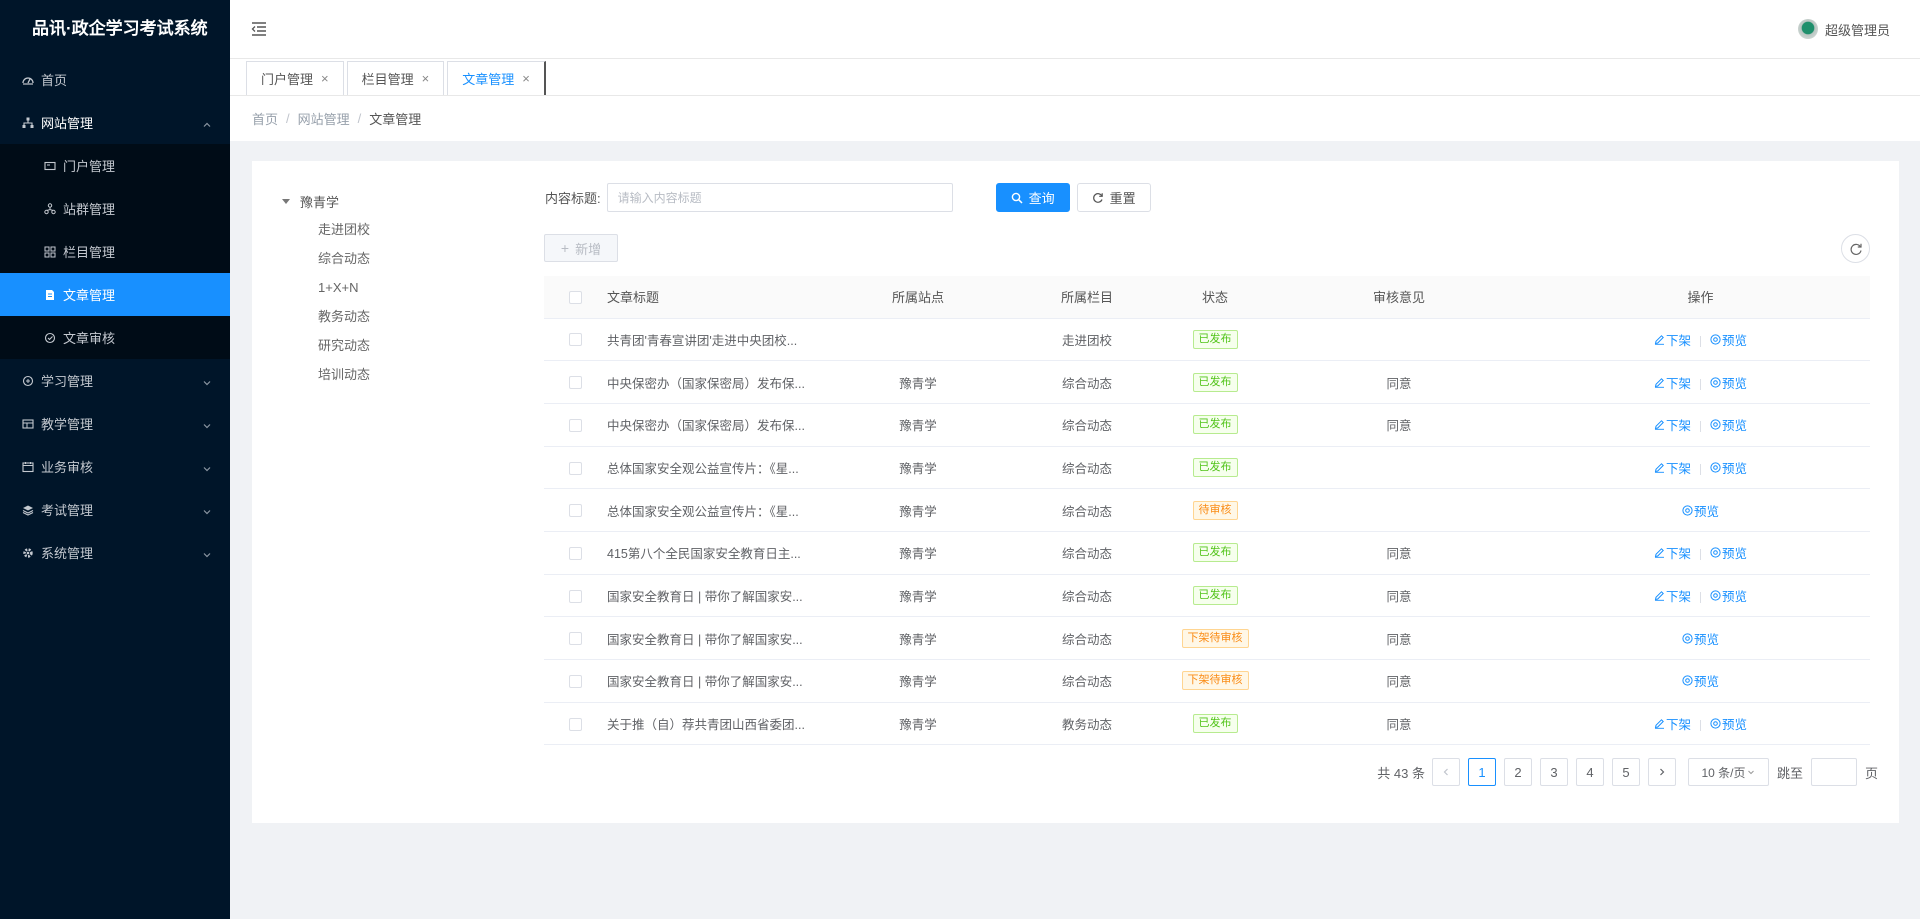 The width and height of the screenshot is (1920, 919). I want to click on sidebar-item-sitegroup: 站群管理, so click(115, 208).